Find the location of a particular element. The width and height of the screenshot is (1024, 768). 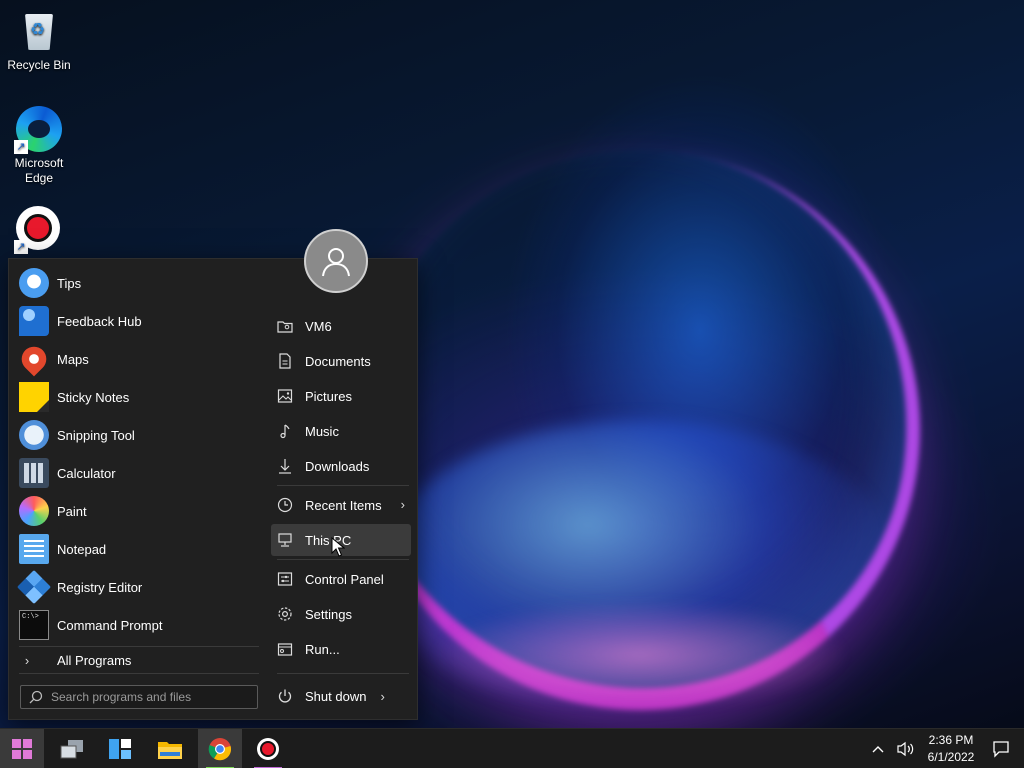

desktop-icon-edge: ↗ Microsoft Edge is located at coordinates (39, 146).